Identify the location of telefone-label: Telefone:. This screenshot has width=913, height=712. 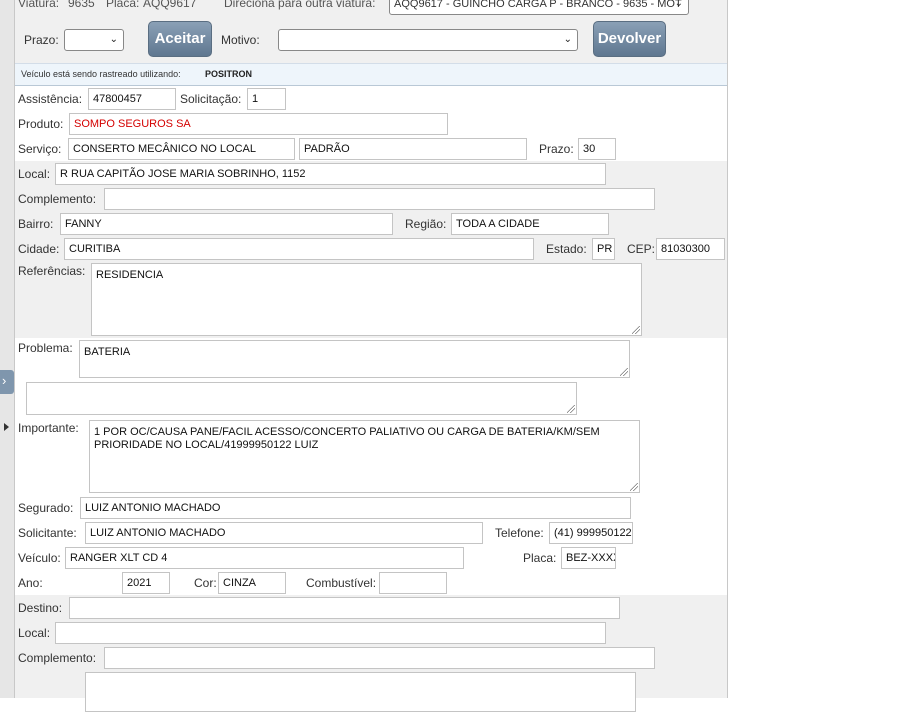
(519, 533).